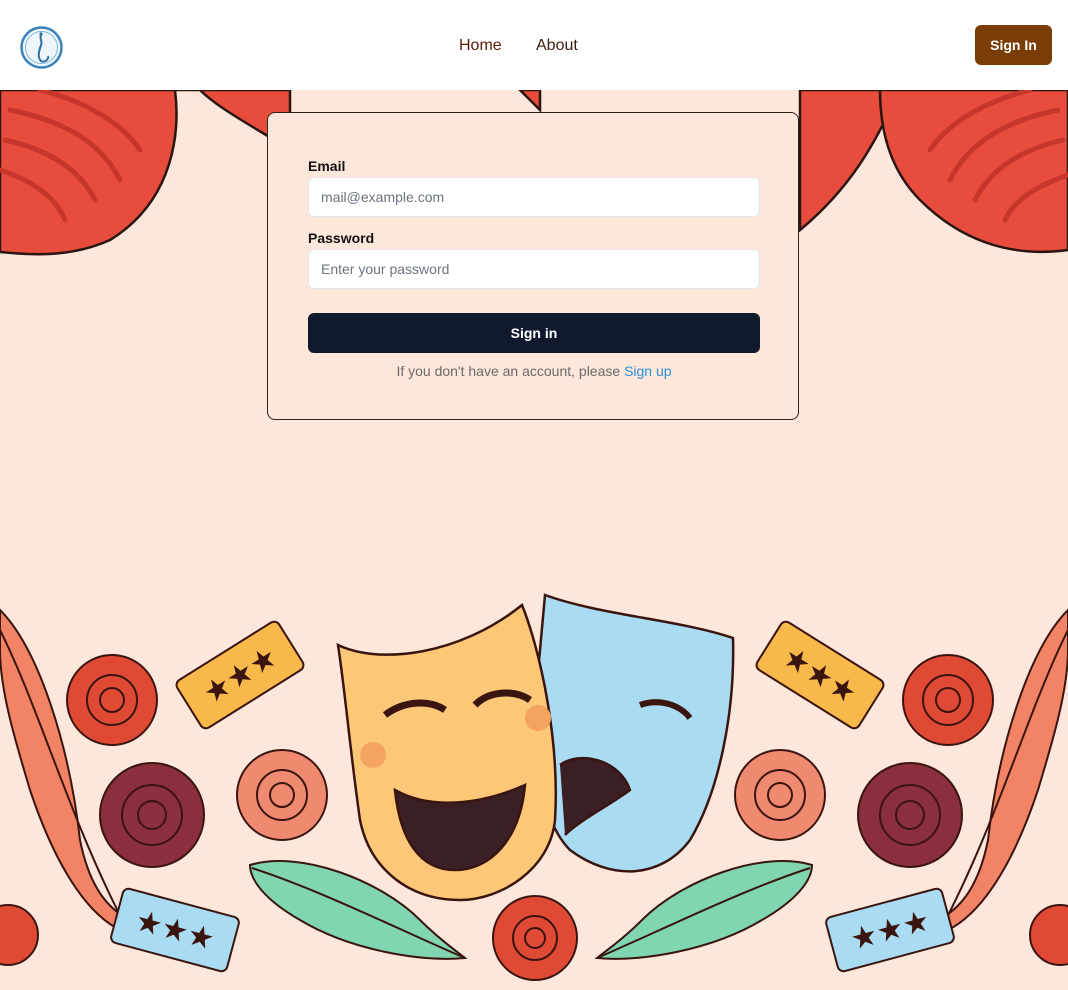  What do you see at coordinates (635, 733) in the screenshot?
I see `tragedy-mask-icon` at bounding box center [635, 733].